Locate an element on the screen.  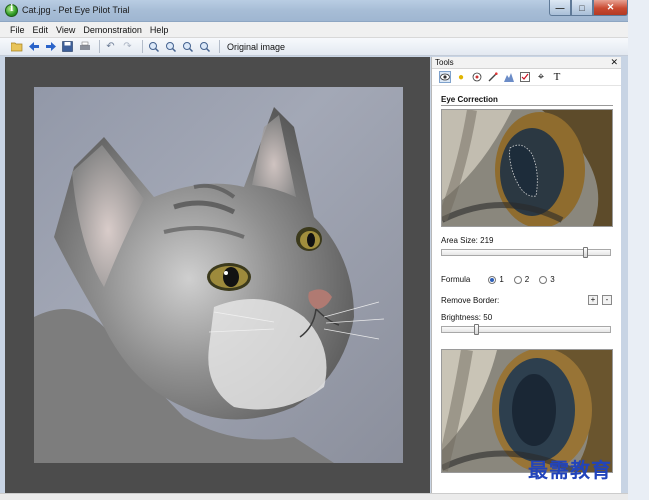
original-image-button: Original image is located at coordinates (256, 47).